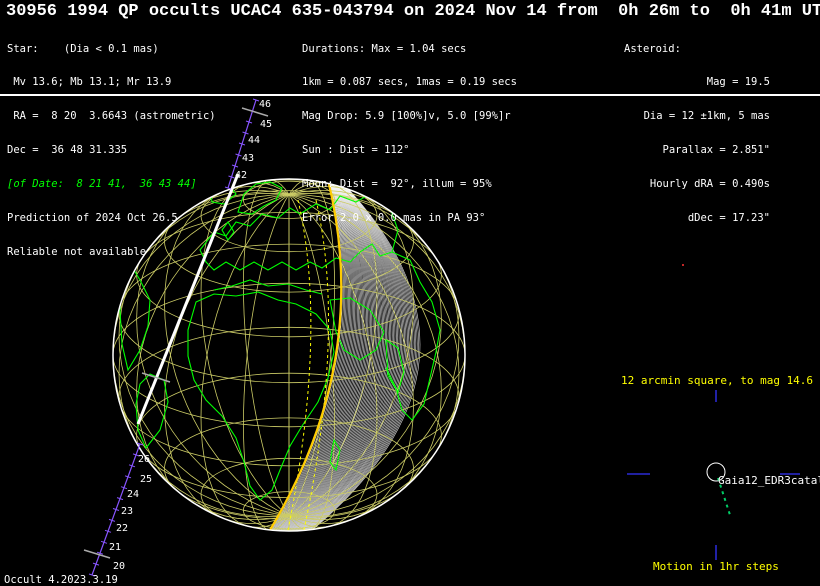 This screenshot has width=820, height=586. I want to click on asteroid-info-line: Hourly dRA = 0.490s, so click(709, 184).